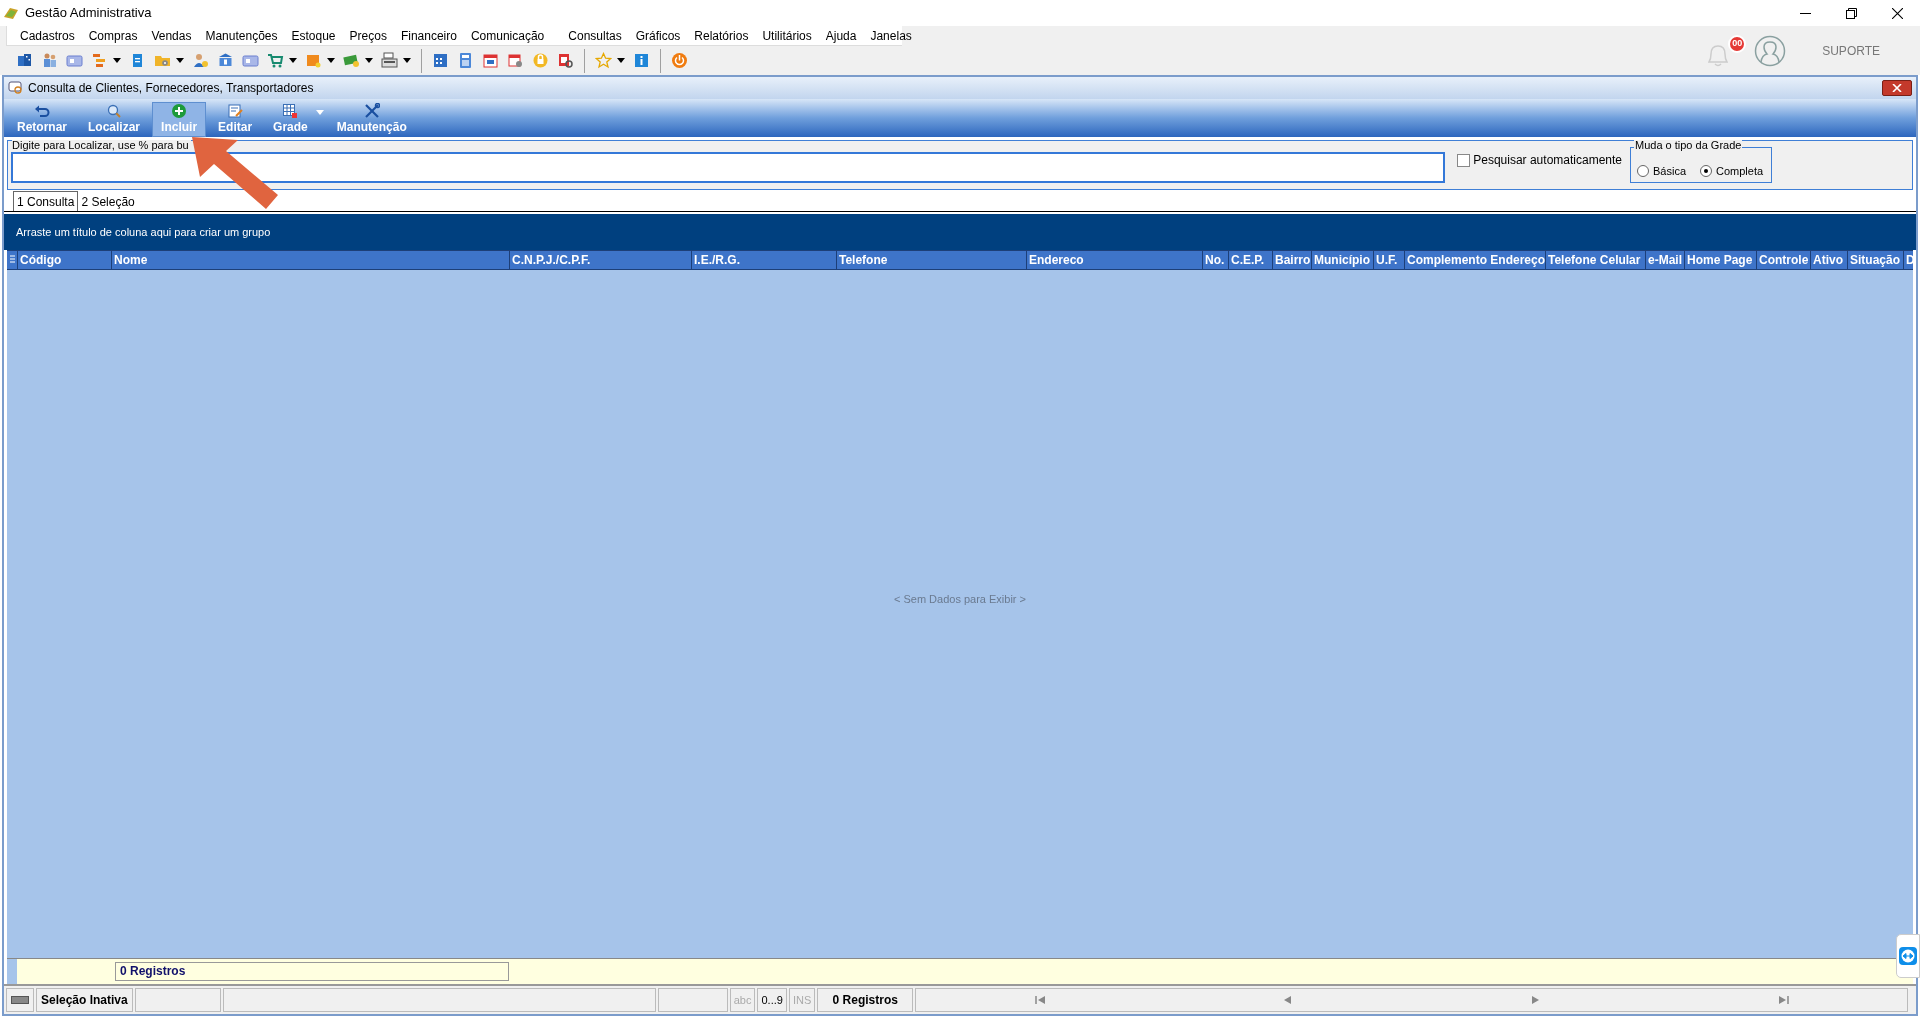 This screenshot has width=1920, height=1018. Describe the element at coordinates (1876, 260) in the screenshot. I see `column-header: Situação` at that location.